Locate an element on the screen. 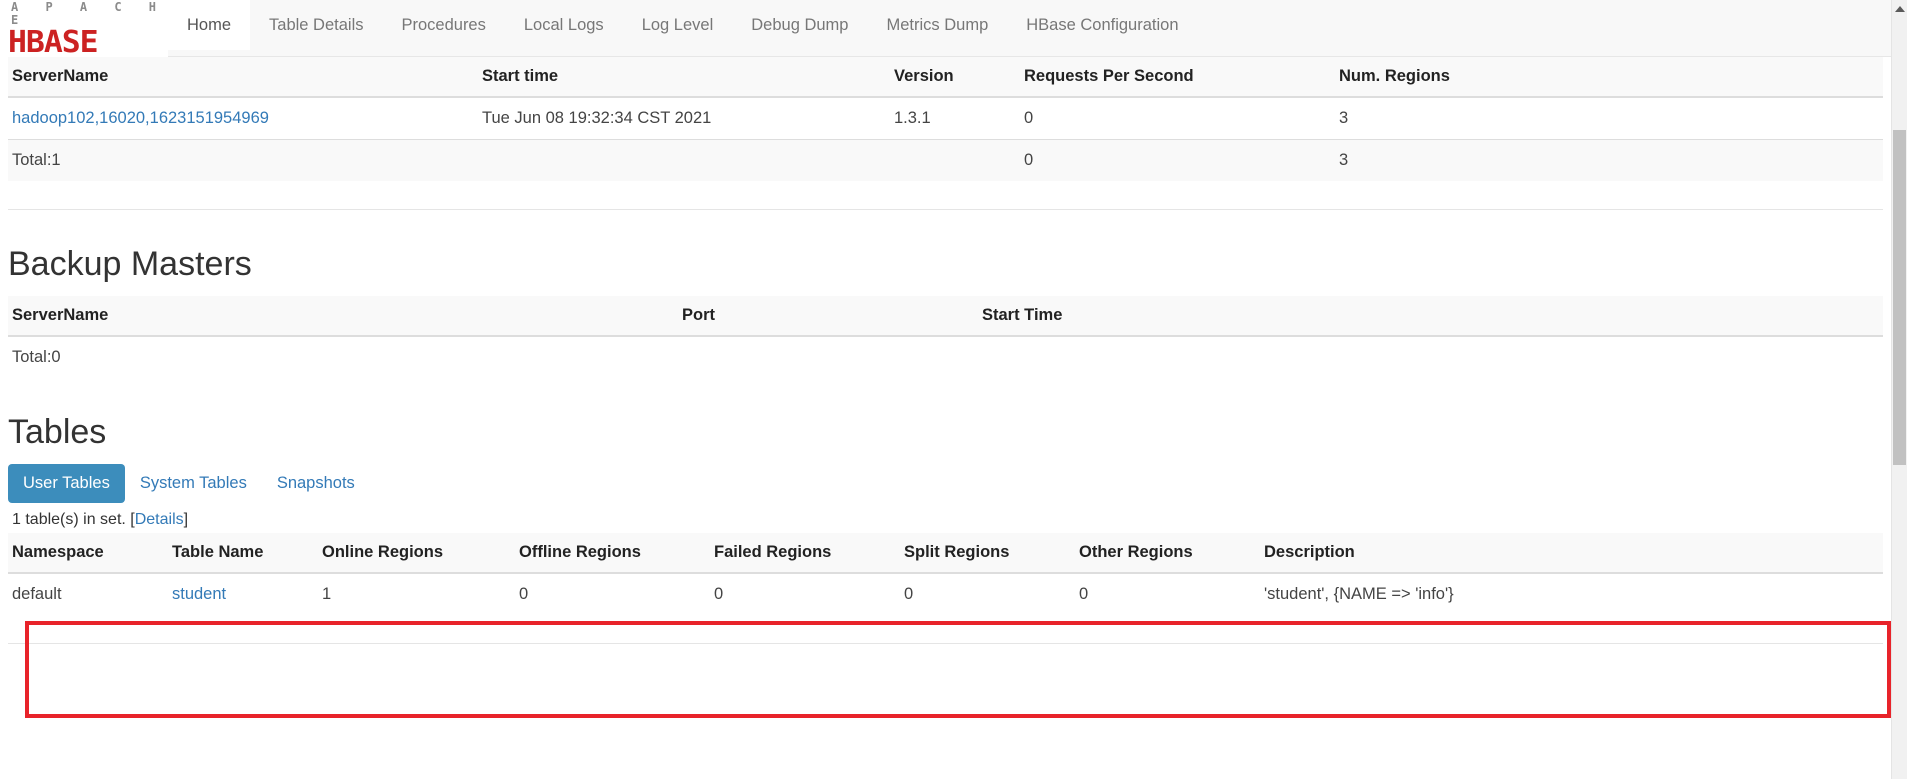  tables-tab-bar: User Tables System Tables Snapshots is located at coordinates (945, 483).